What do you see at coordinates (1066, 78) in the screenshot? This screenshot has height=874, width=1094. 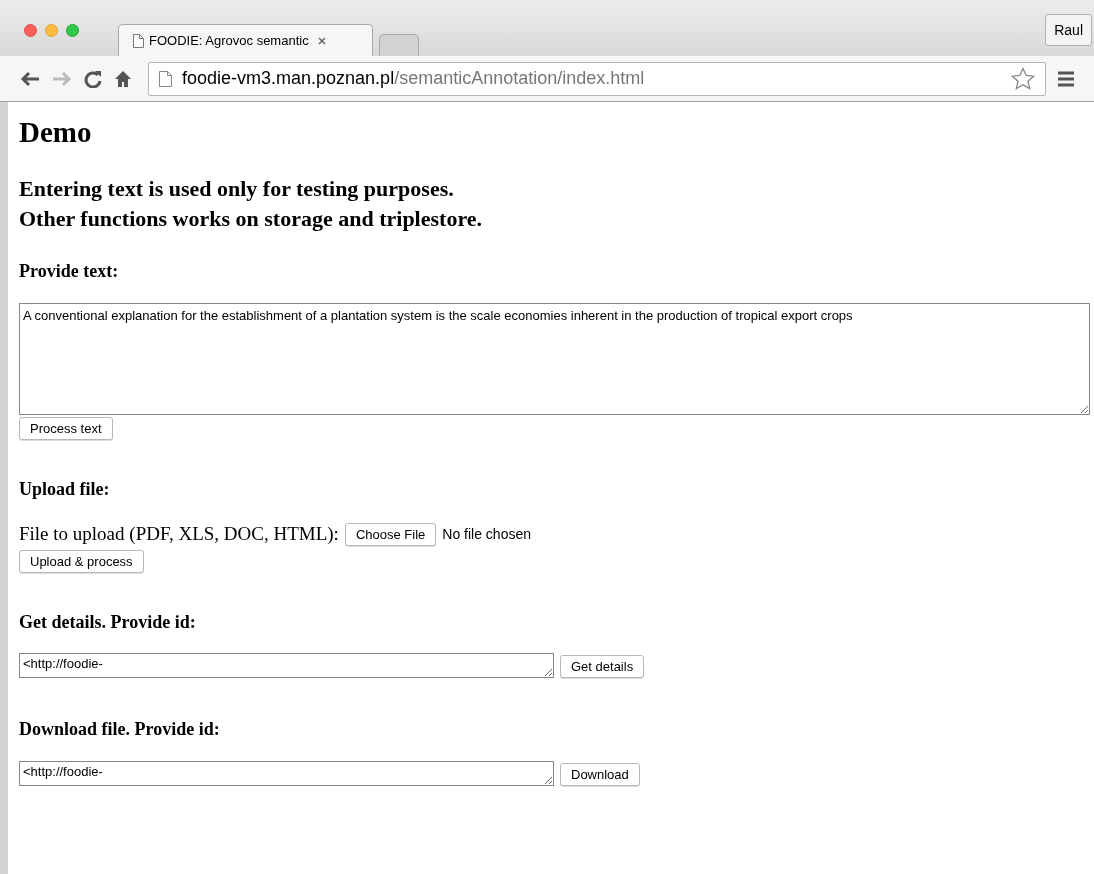 I see `menu-icon` at bounding box center [1066, 78].